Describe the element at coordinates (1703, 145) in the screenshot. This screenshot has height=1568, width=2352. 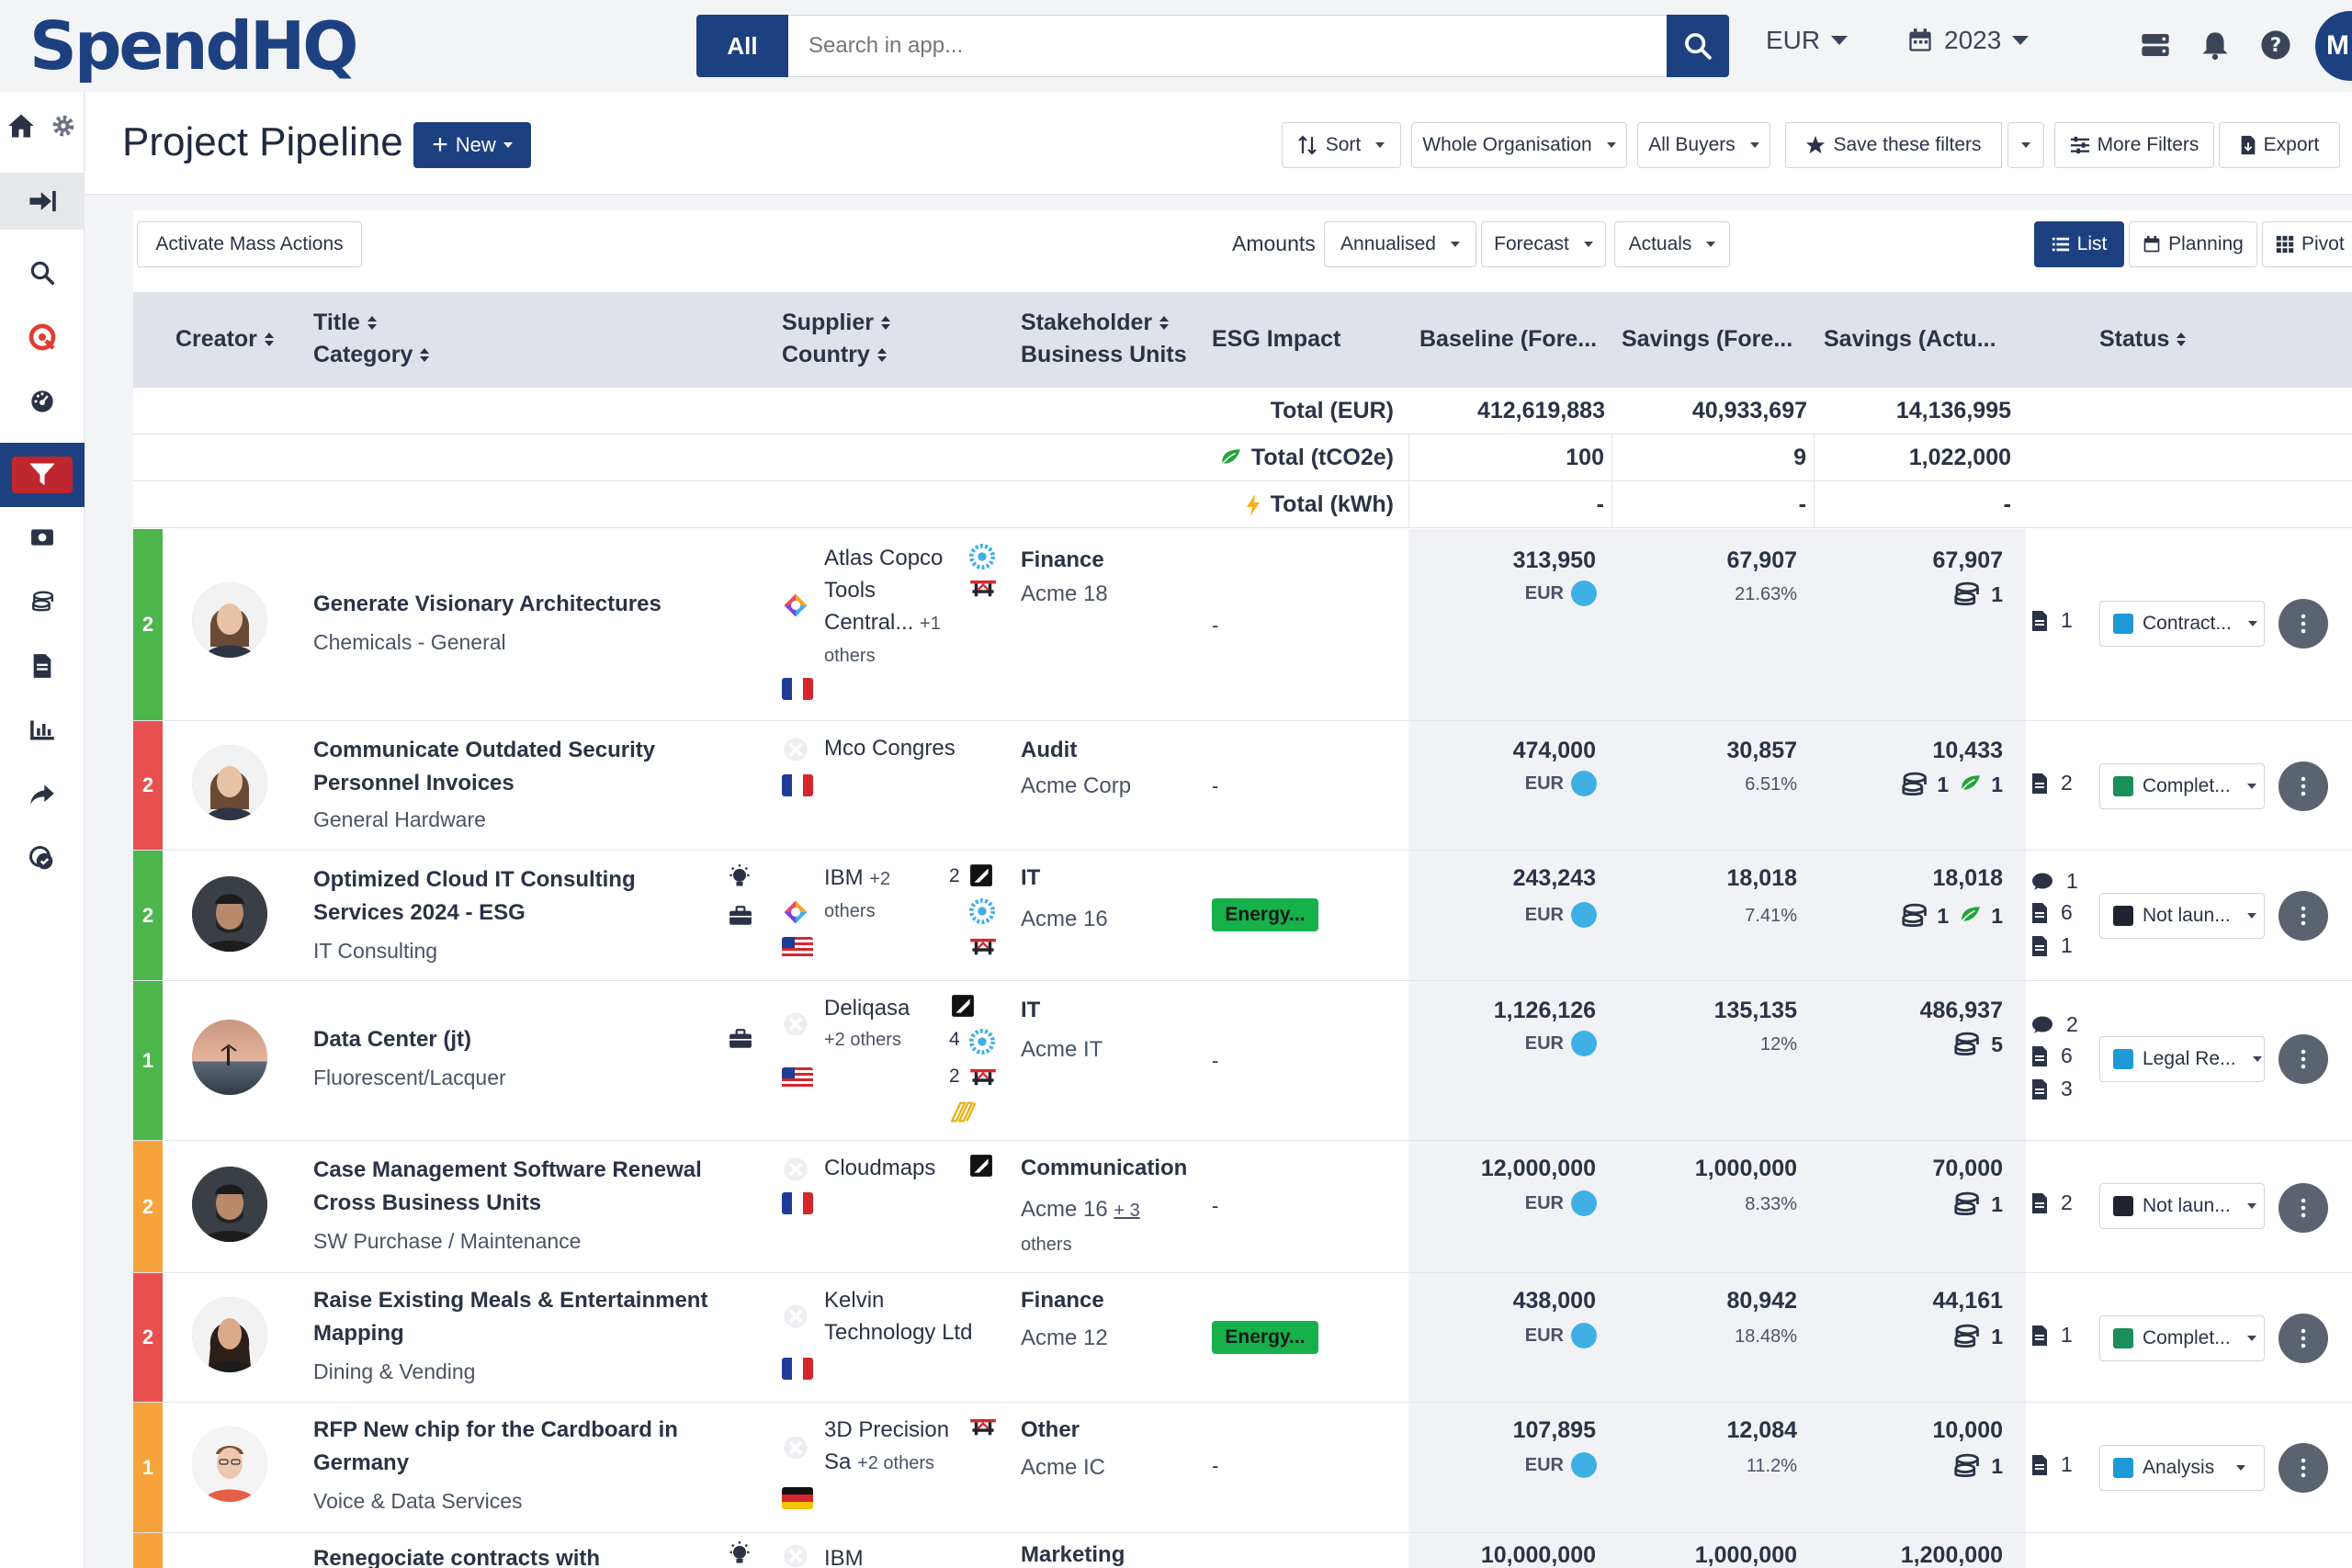
I see `buyers-filter: All Buyers` at that location.